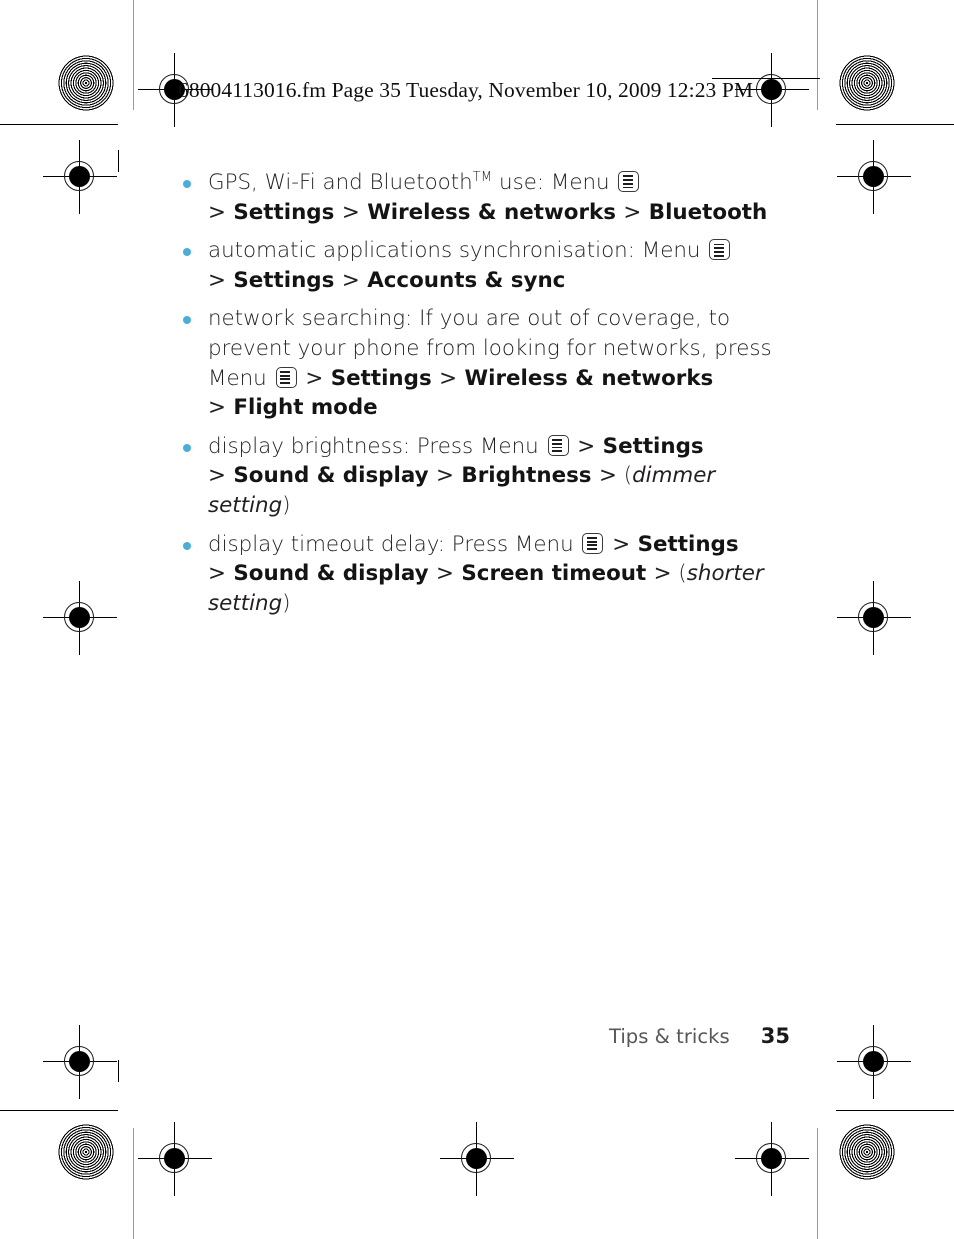 The height and width of the screenshot is (1239, 954). Describe the element at coordinates (553, 574) in the screenshot. I see `menu-path-label: Screen timeout` at that location.